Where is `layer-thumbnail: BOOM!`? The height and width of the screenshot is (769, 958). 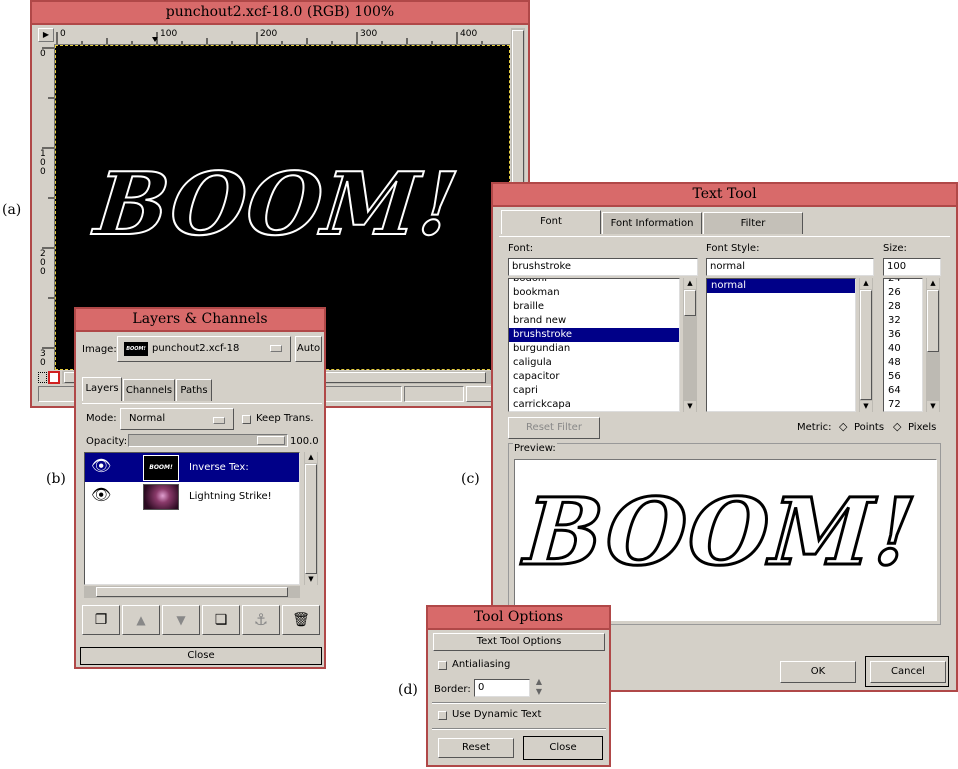
layer-thumbnail: BOOM! is located at coordinates (161, 468).